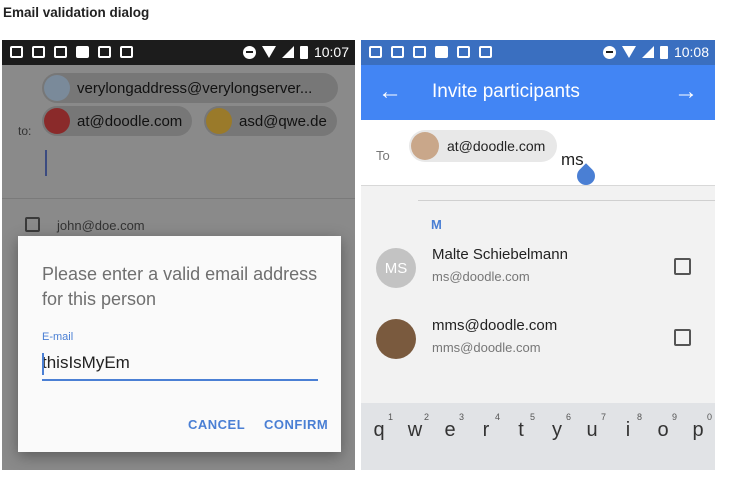 The width and height of the screenshot is (734, 483). What do you see at coordinates (495, 325) in the screenshot?
I see `contact-name: mms@doodle.com` at bounding box center [495, 325].